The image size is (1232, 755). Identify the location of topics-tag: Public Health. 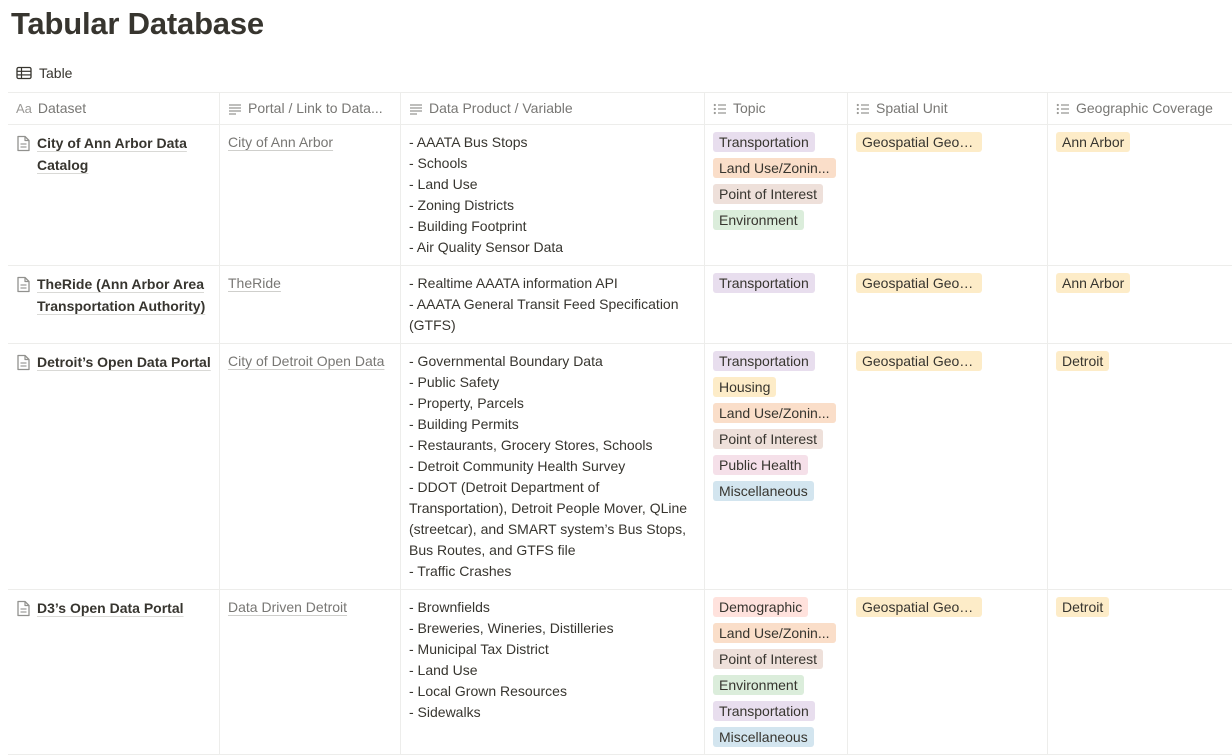
(760, 465).